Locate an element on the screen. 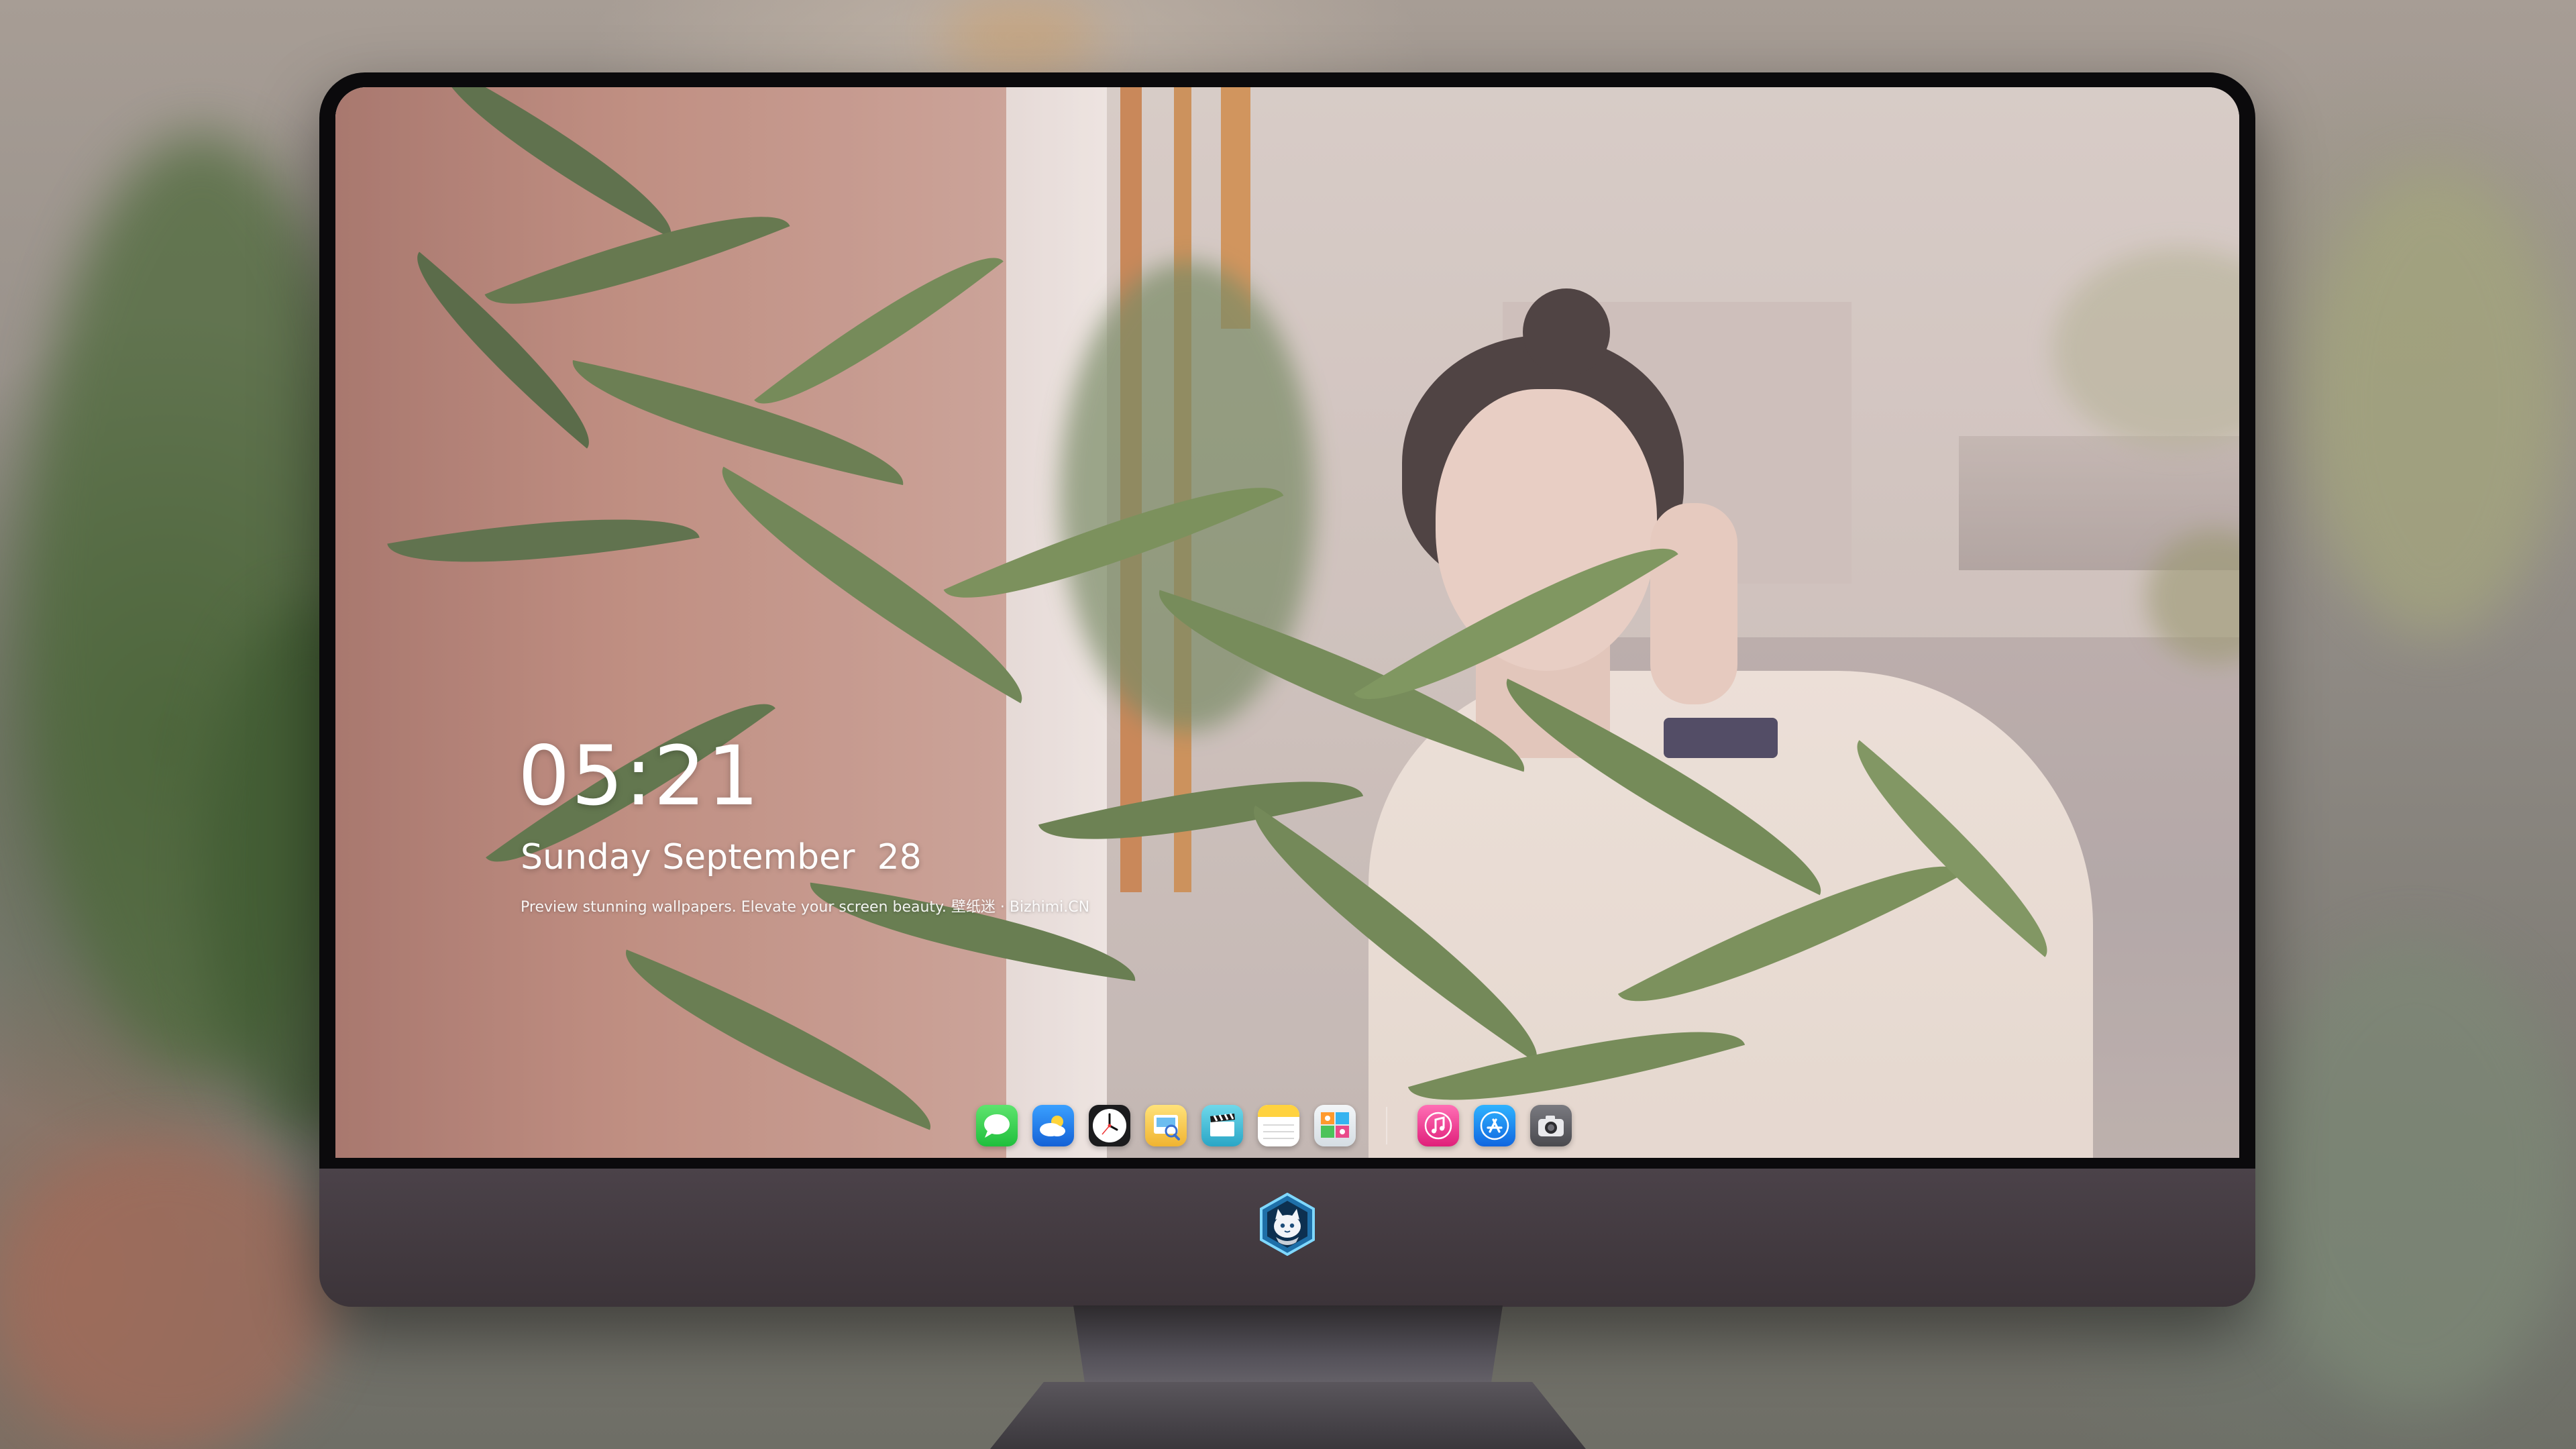 Image resolution: width=2576 pixels, height=1449 pixels. messages-icon is located at coordinates (997, 1125).